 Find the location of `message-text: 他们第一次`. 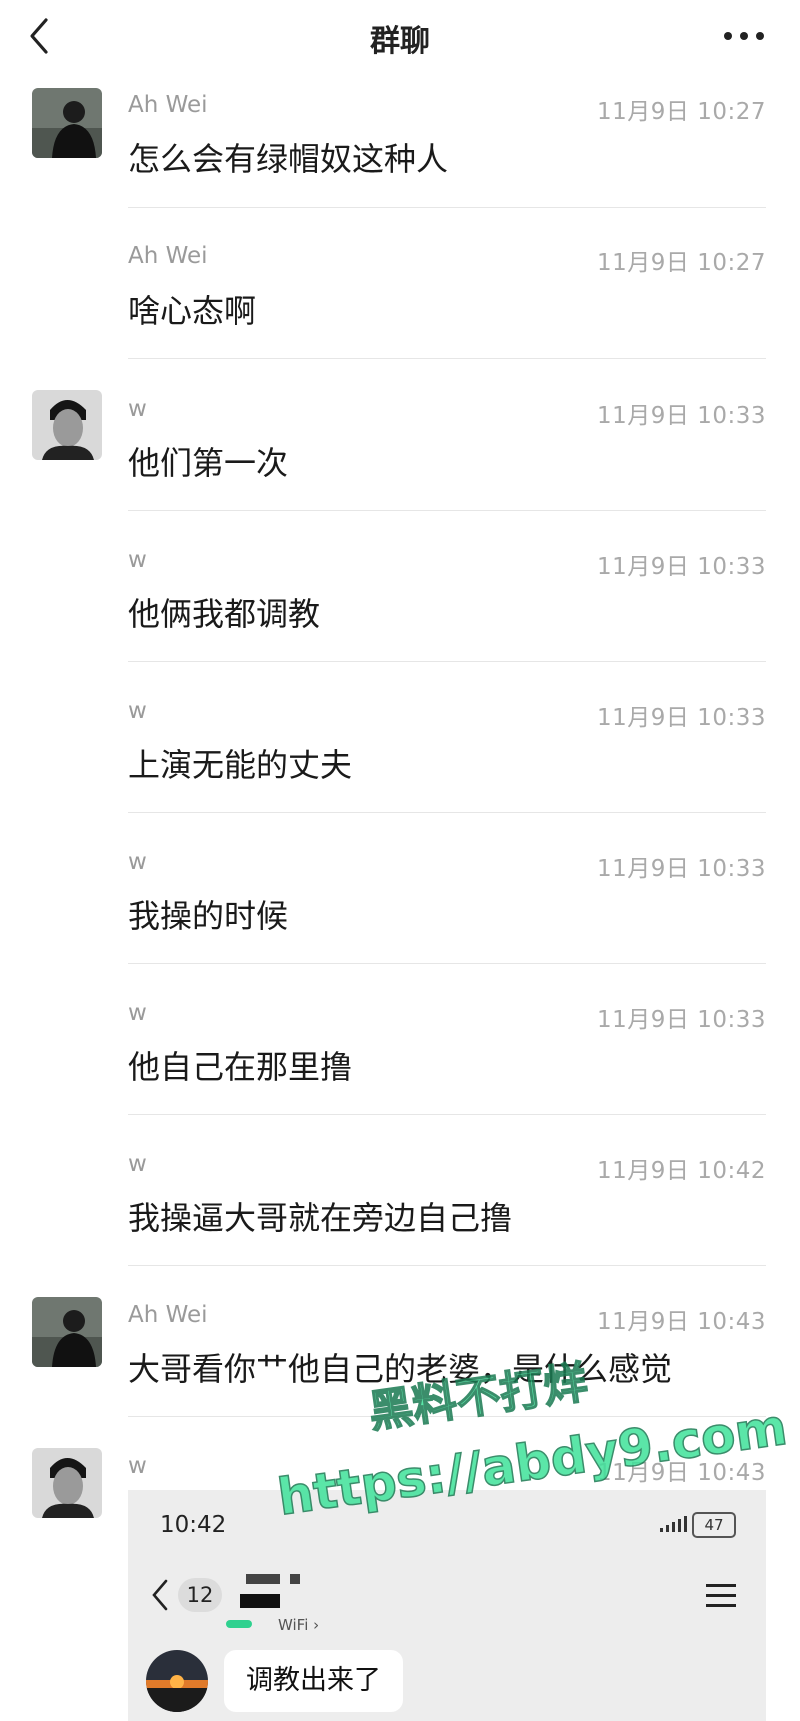

message-text: 他们第一次 is located at coordinates (208, 461).